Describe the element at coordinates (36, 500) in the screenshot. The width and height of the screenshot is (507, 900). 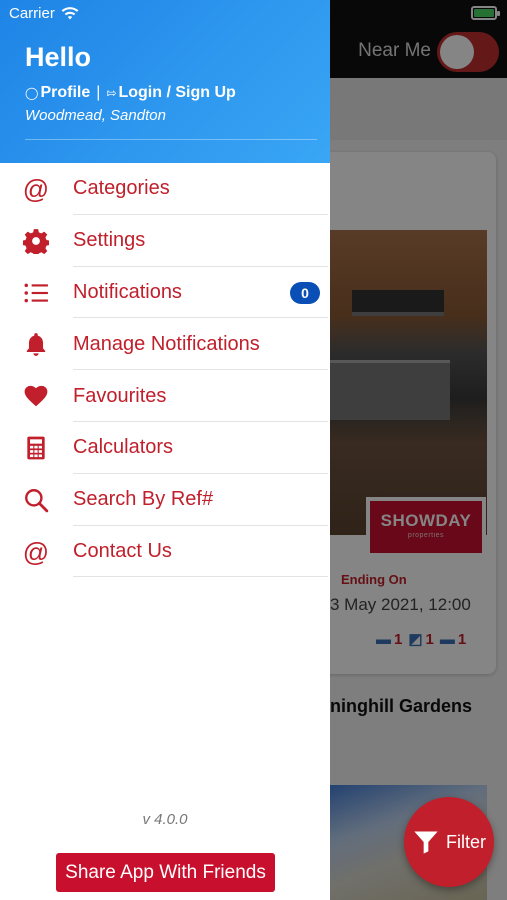
I see `search-icon` at that location.